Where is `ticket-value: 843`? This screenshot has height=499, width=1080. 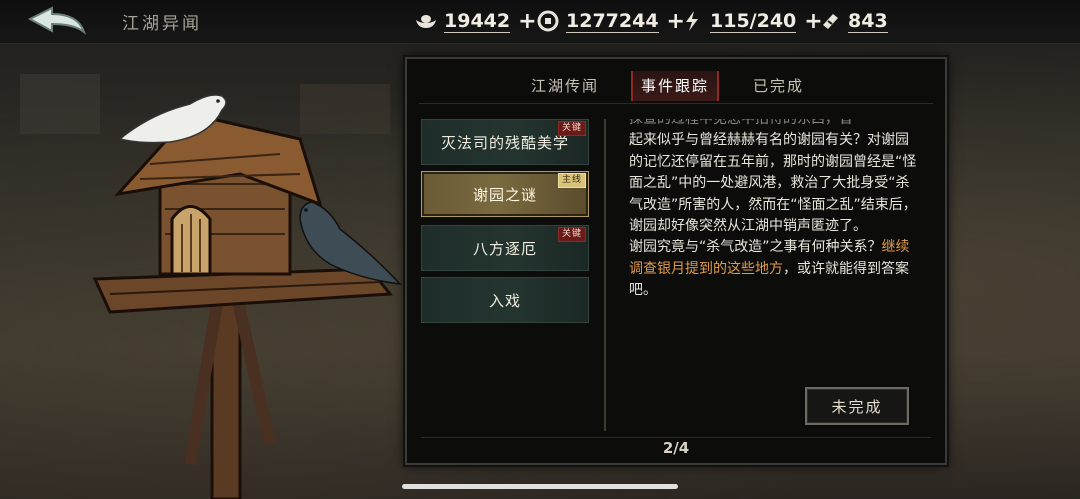
ticket-value: 843 is located at coordinates (868, 21).